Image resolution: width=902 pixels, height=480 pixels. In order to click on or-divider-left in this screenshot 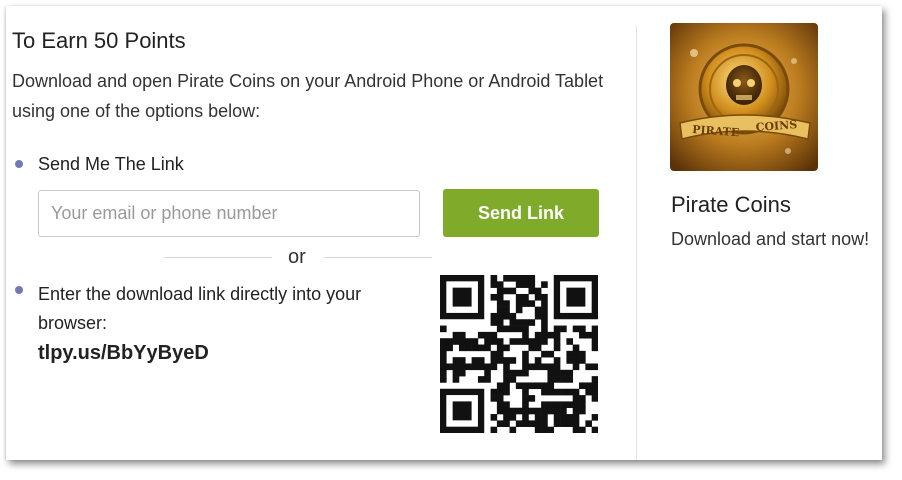, I will do `click(218, 257)`.